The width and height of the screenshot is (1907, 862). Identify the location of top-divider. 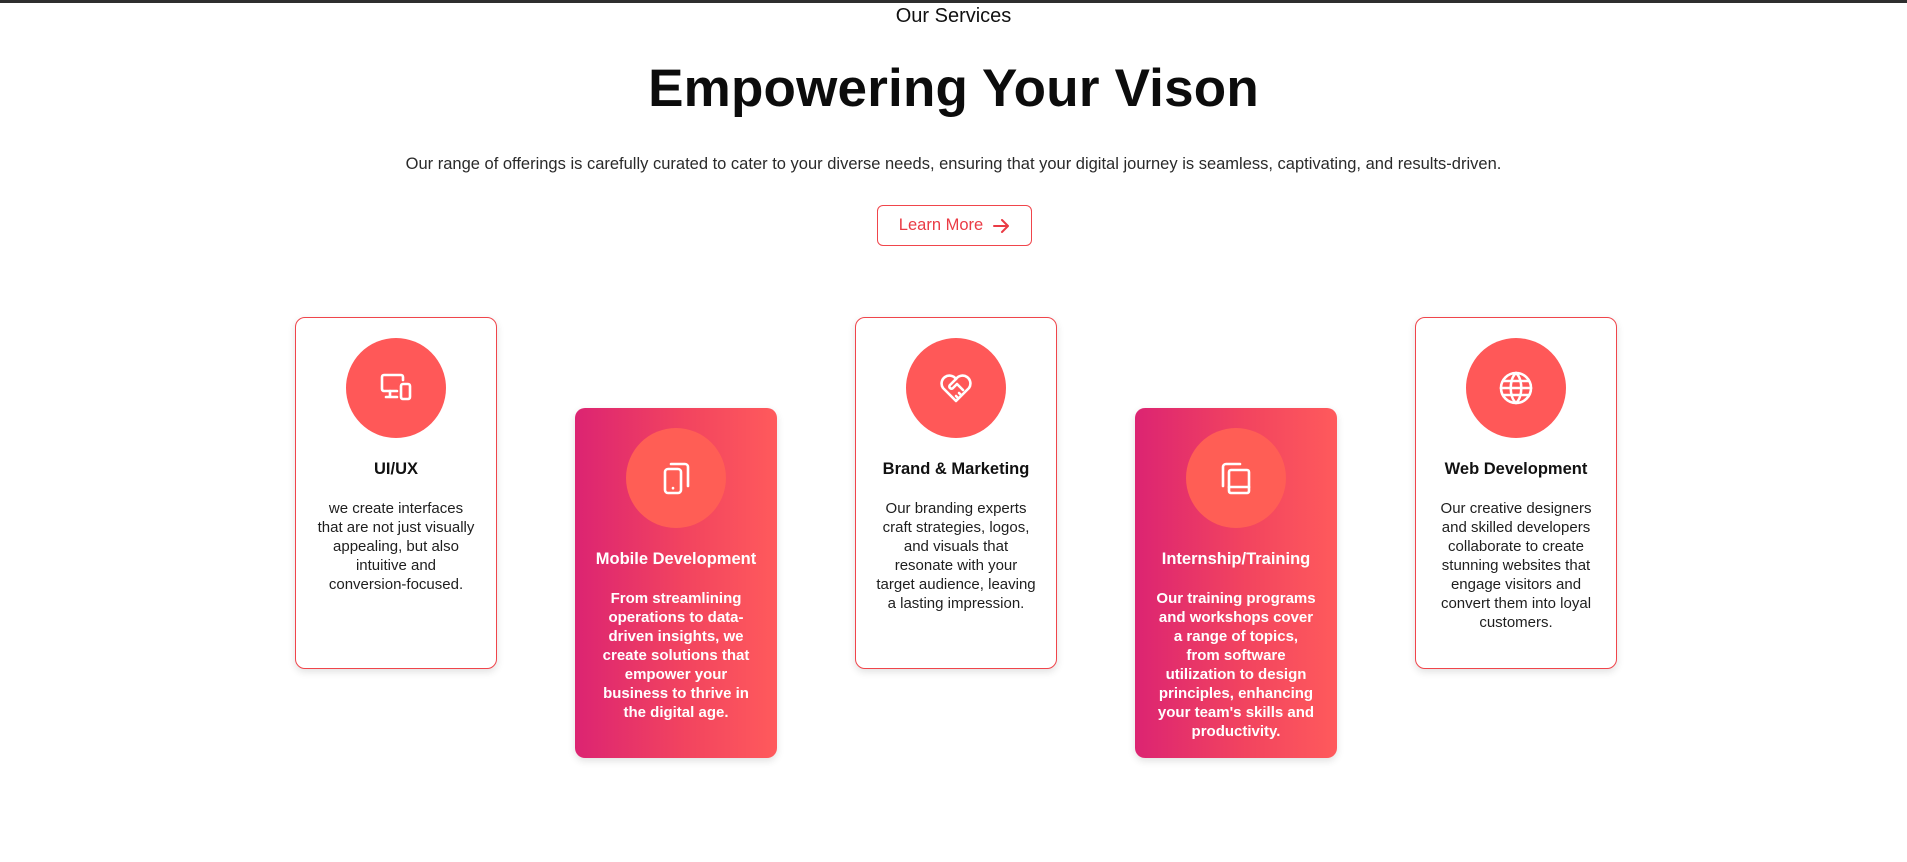
(953, 1).